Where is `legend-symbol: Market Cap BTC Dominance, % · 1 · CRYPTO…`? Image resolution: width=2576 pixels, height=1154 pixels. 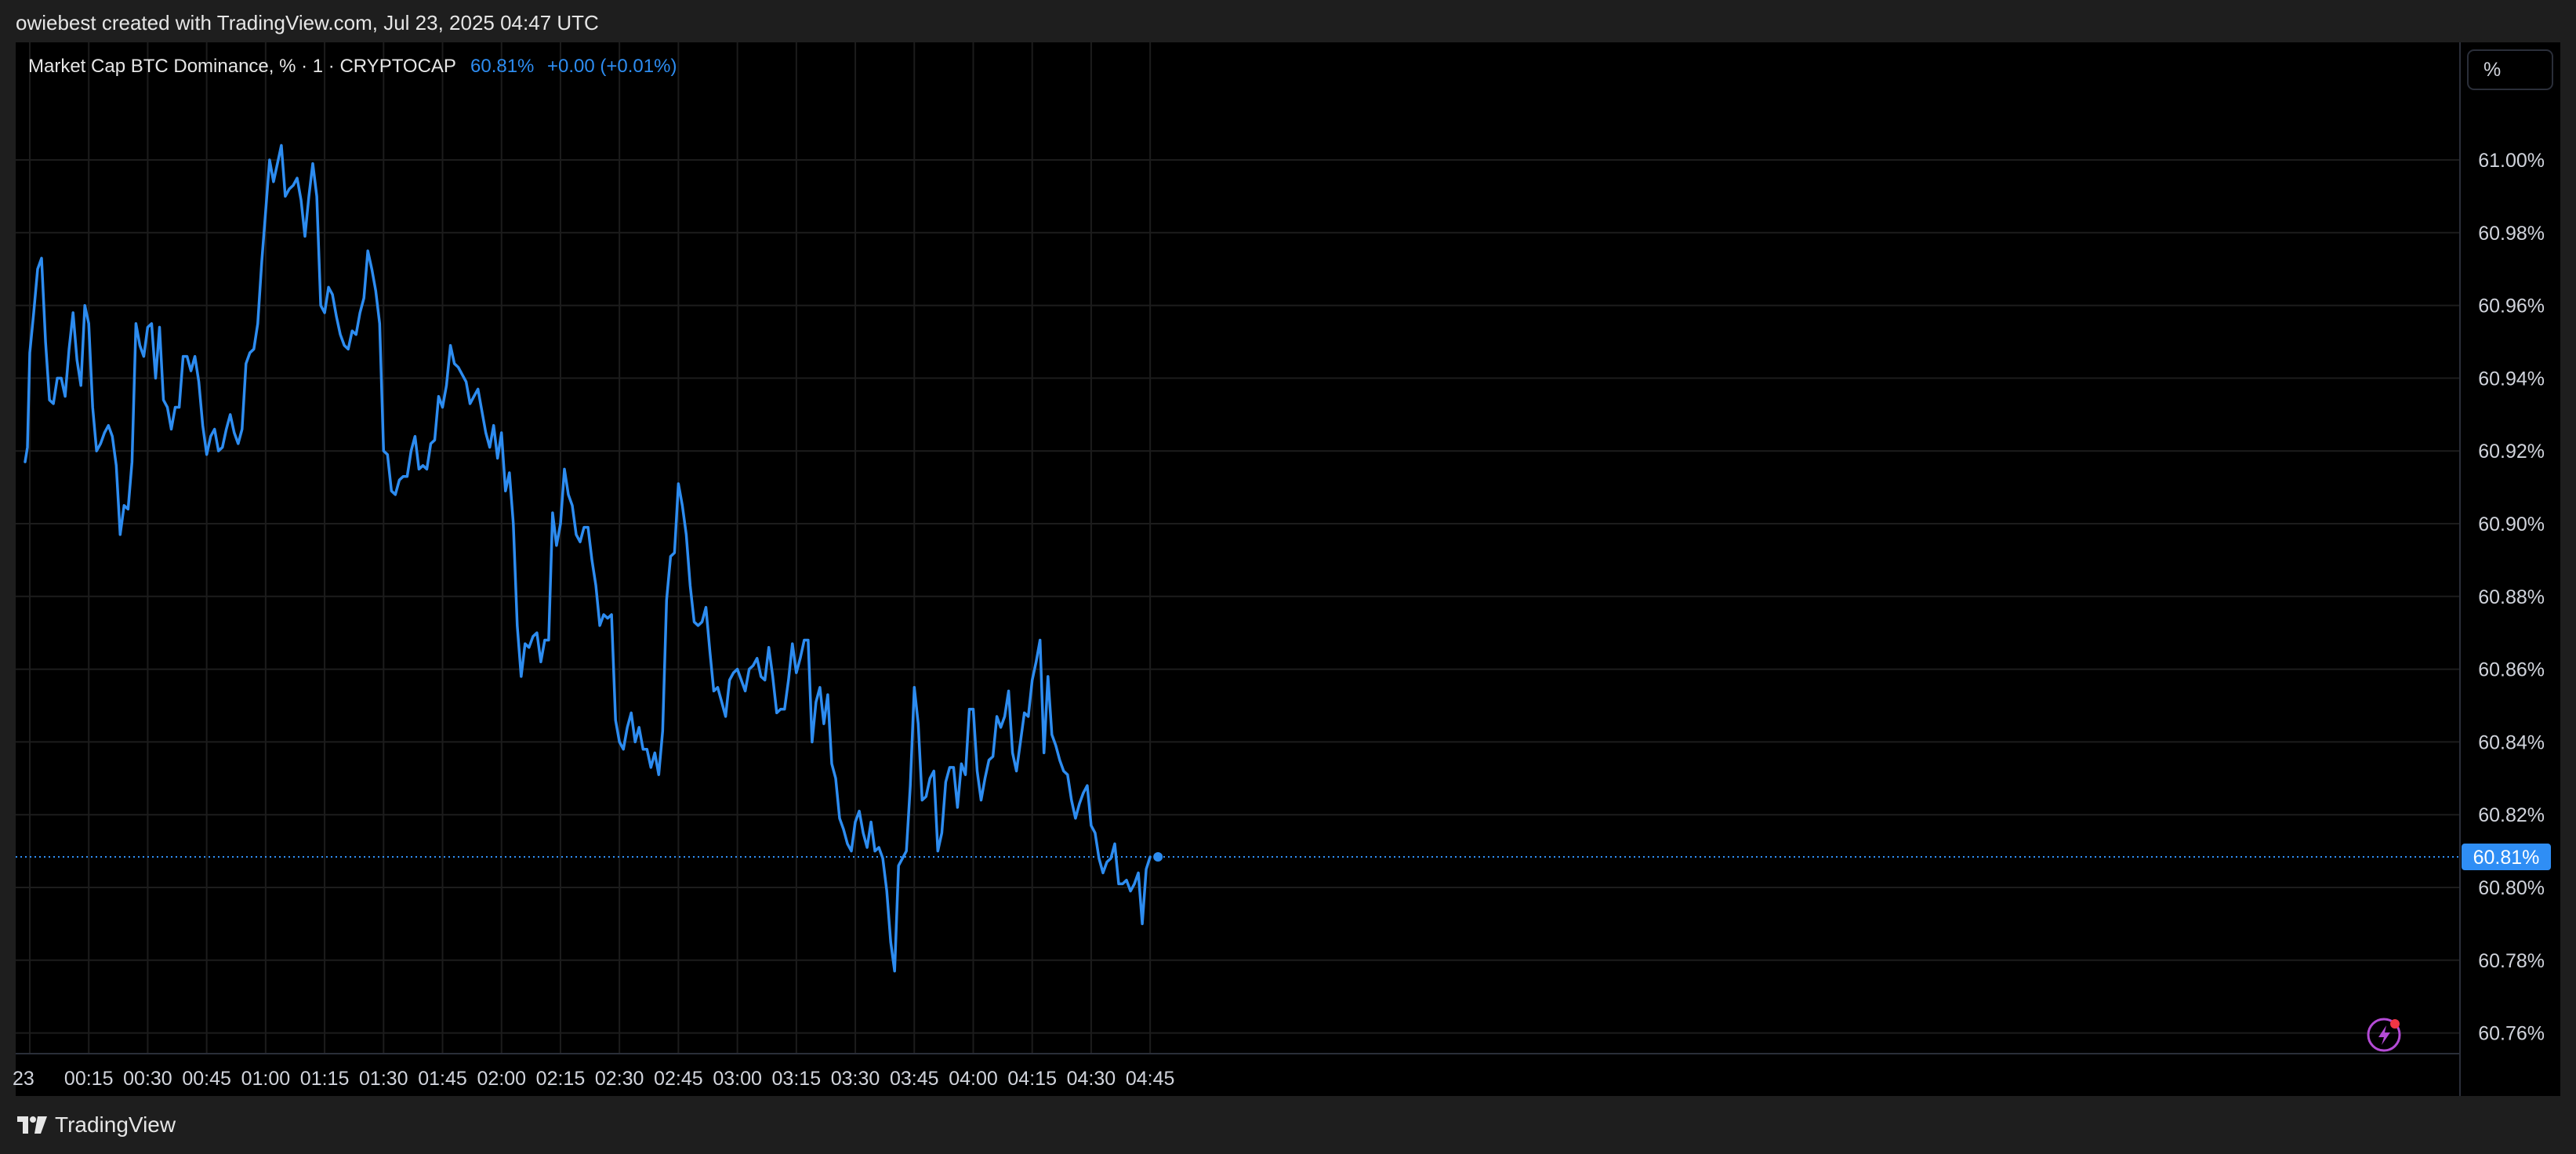 legend-symbol: Market Cap BTC Dominance, % · 1 · CRYPTO… is located at coordinates (242, 66).